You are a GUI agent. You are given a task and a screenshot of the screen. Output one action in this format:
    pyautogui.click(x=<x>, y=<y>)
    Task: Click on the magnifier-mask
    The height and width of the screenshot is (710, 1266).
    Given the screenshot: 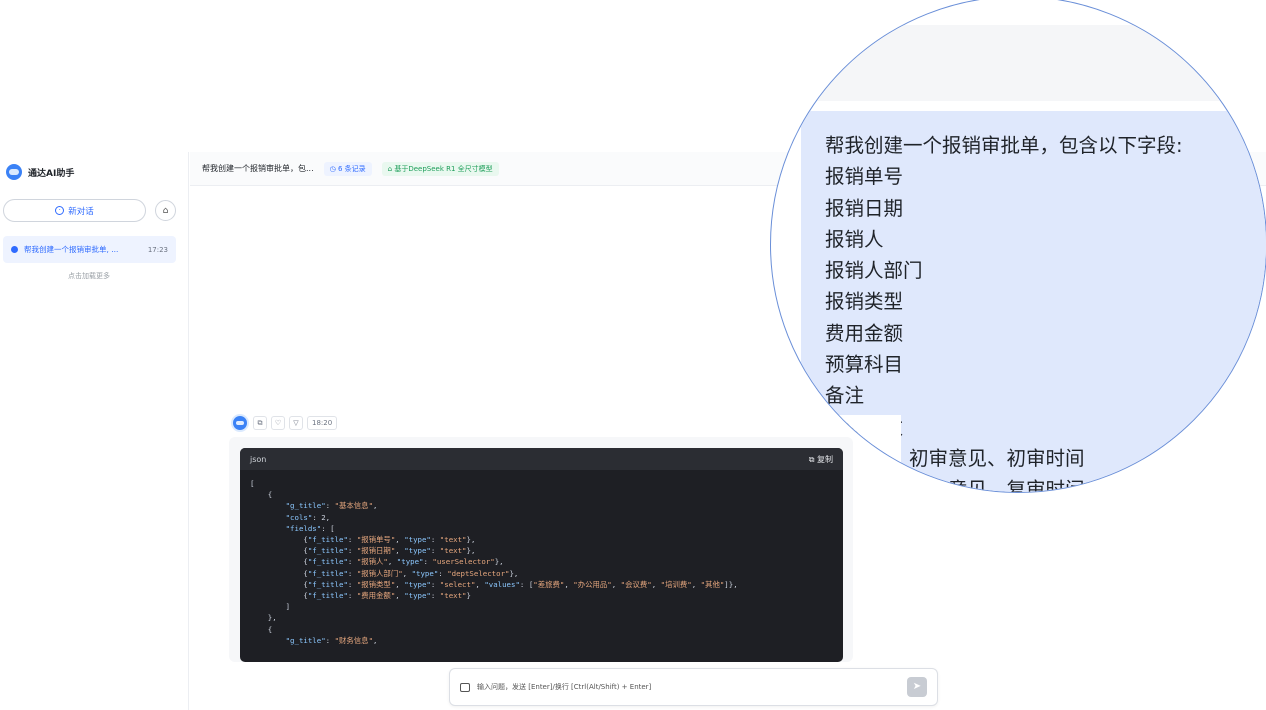 What is the action you would take?
    pyautogui.click(x=836, y=453)
    